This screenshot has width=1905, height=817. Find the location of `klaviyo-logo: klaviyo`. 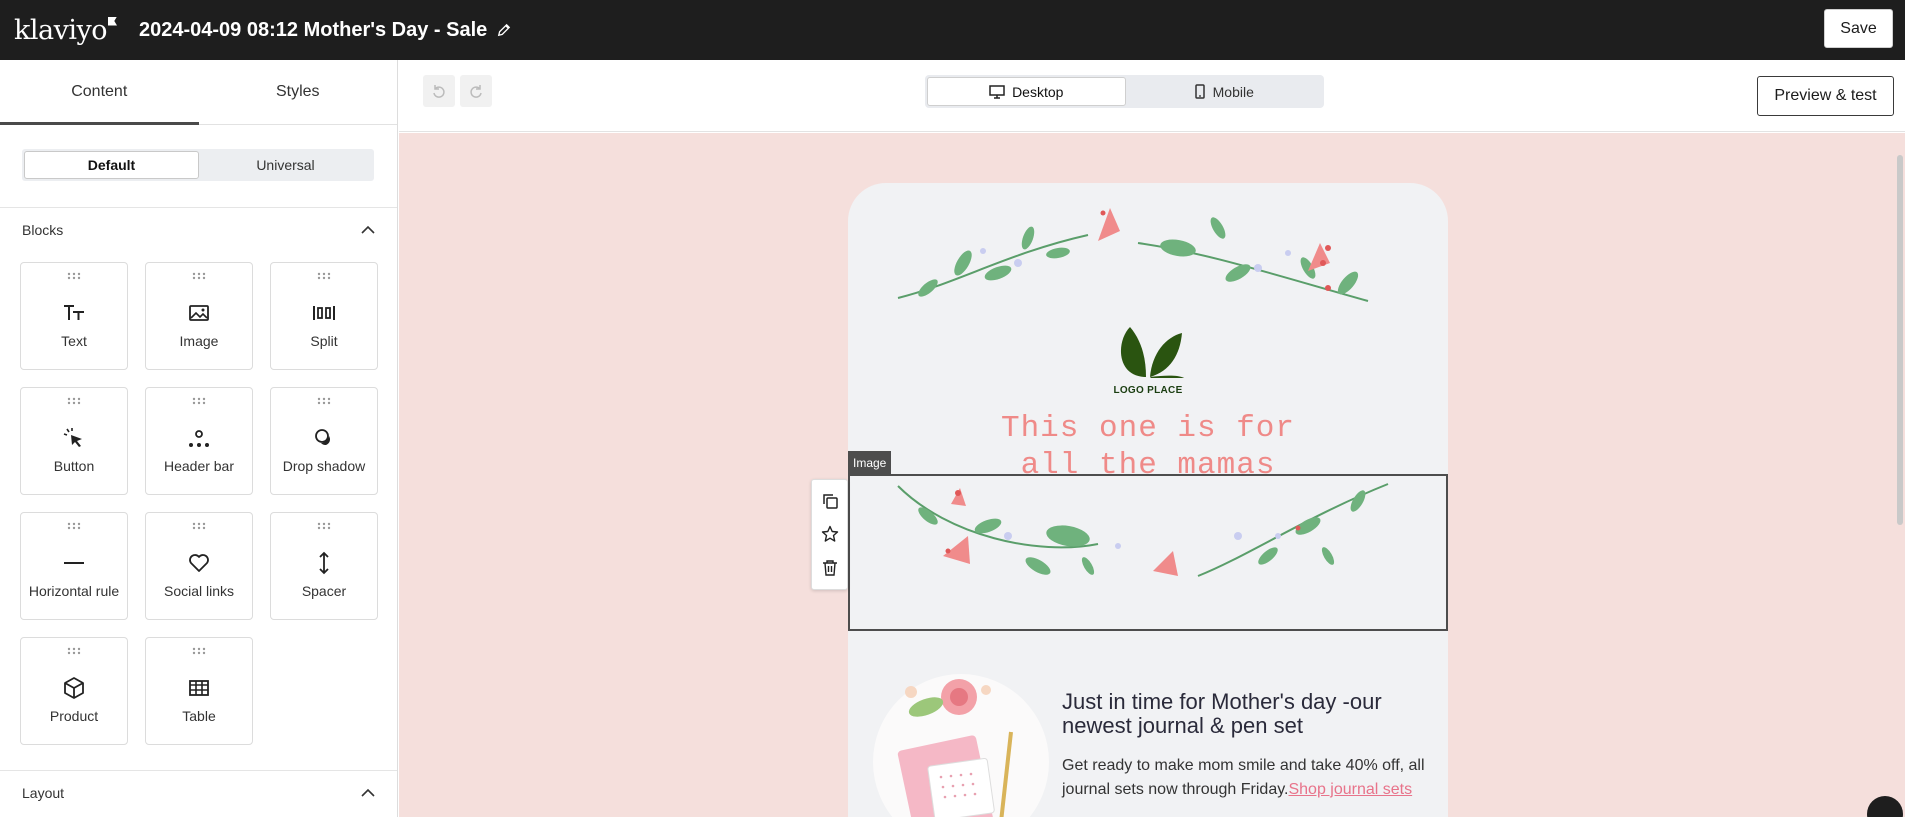

klaviyo-logo: klaviyo is located at coordinates (65, 30).